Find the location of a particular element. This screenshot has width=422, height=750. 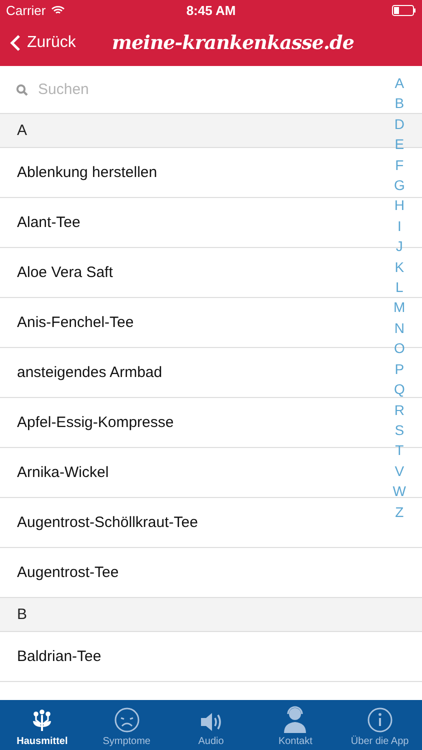

list-item: Alant-Tee is located at coordinates (177, 222).